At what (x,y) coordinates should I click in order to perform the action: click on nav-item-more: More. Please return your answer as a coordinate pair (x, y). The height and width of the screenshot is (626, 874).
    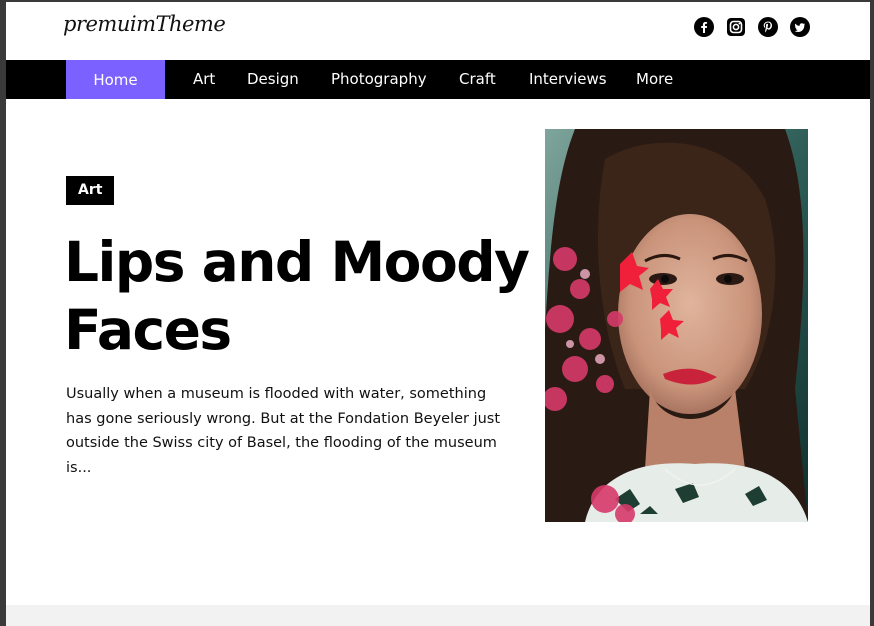
    Looking at the image, I should click on (654, 79).